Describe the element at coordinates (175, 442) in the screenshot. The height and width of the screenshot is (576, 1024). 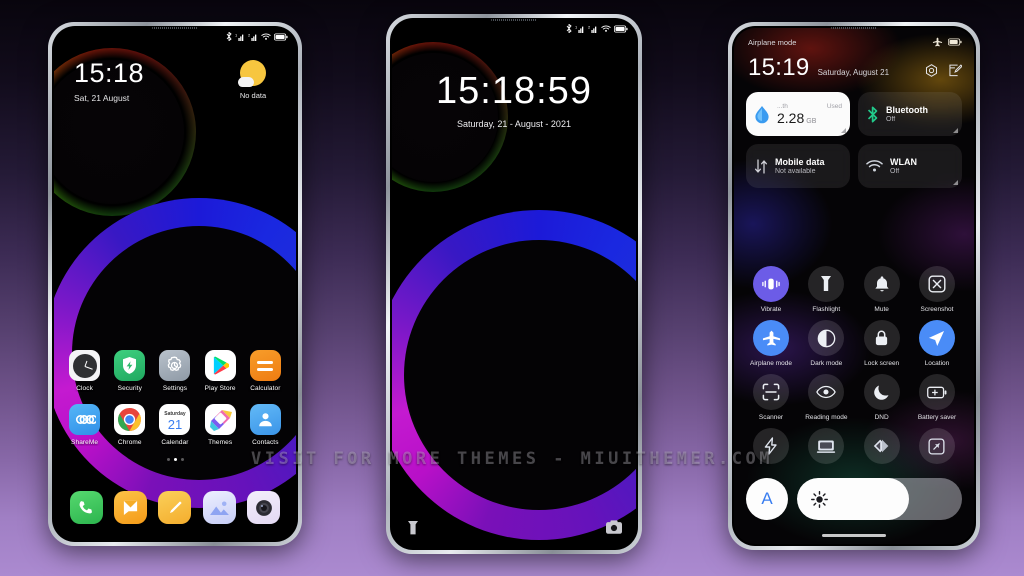
I see `app-label: Calendar` at that location.